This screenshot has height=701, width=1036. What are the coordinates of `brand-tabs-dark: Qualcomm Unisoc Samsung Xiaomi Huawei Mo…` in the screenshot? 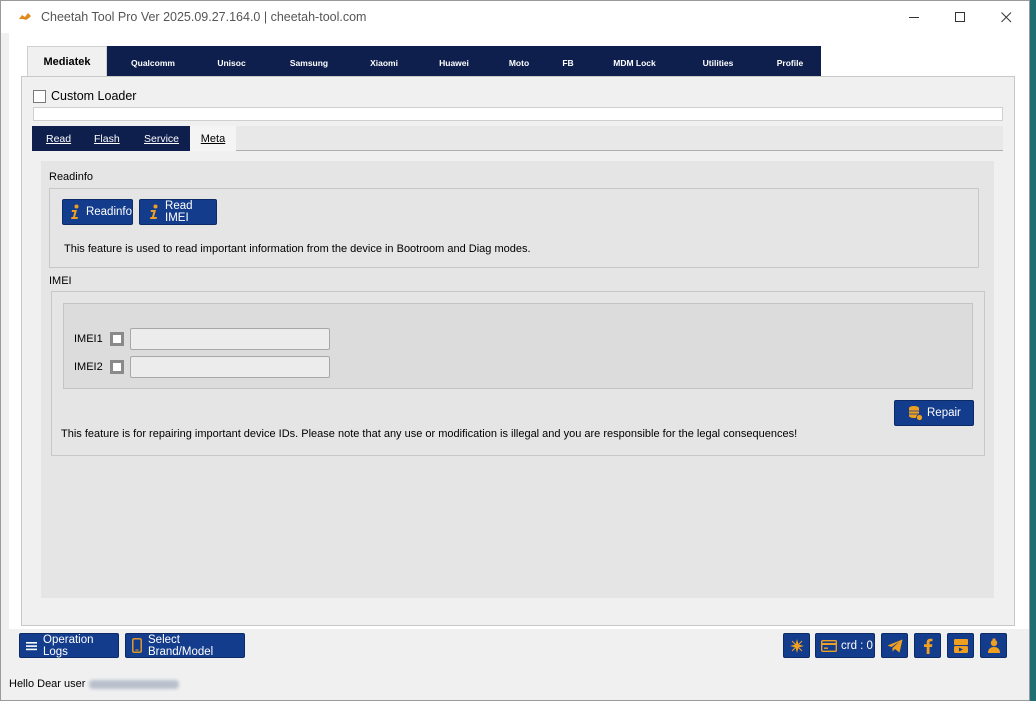 It's located at (464, 61).